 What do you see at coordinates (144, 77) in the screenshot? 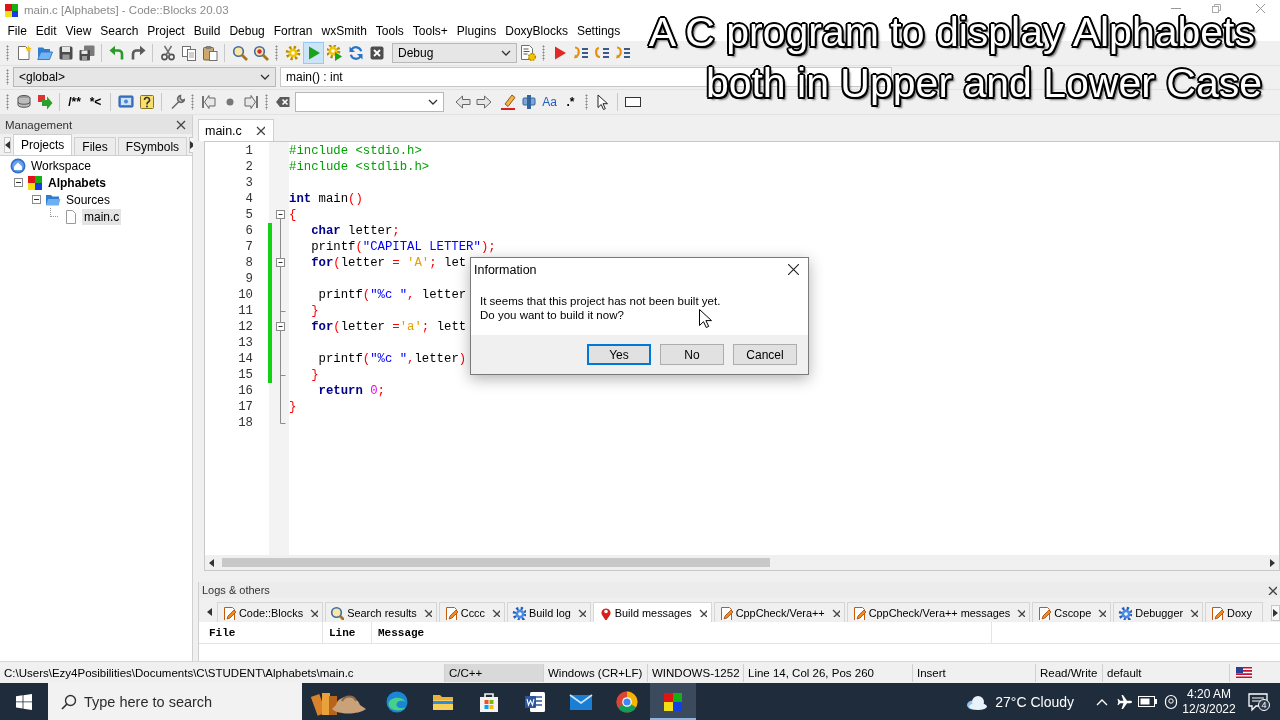
I see `scope-dropdown: <global>` at bounding box center [144, 77].